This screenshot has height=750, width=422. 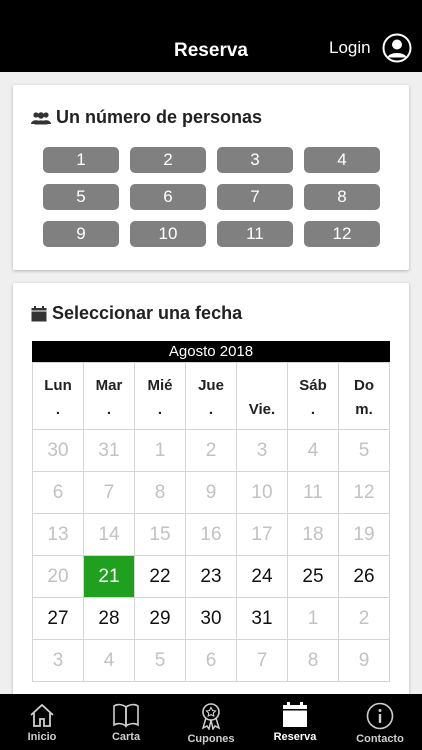 I want to click on people-option-button: 8, so click(x=342, y=197).